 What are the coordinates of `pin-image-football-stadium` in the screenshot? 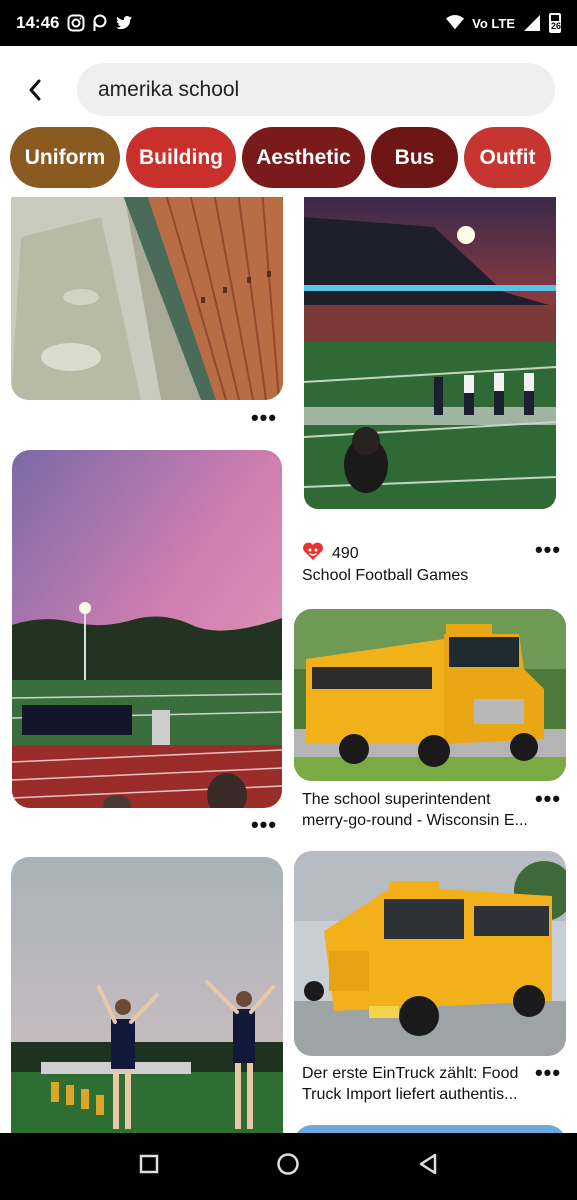 It's located at (430, 353).